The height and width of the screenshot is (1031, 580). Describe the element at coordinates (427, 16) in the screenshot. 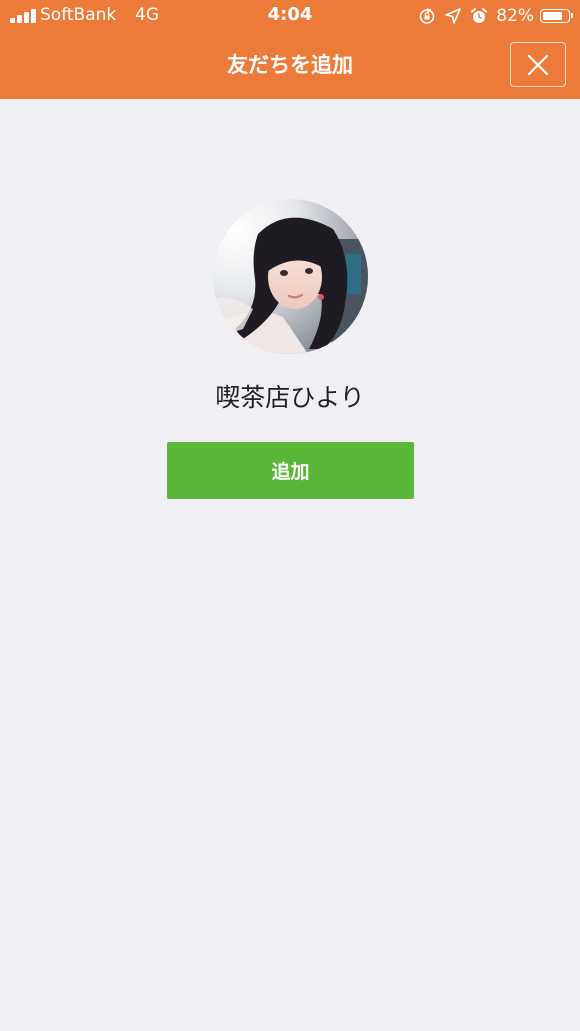

I see `orientation-lock-icon` at that location.